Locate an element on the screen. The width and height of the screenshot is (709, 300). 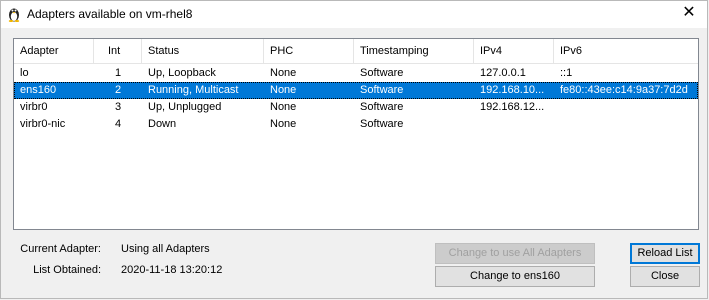
table-row: virbr0-nic 4 Down None Software is located at coordinates (356, 124).